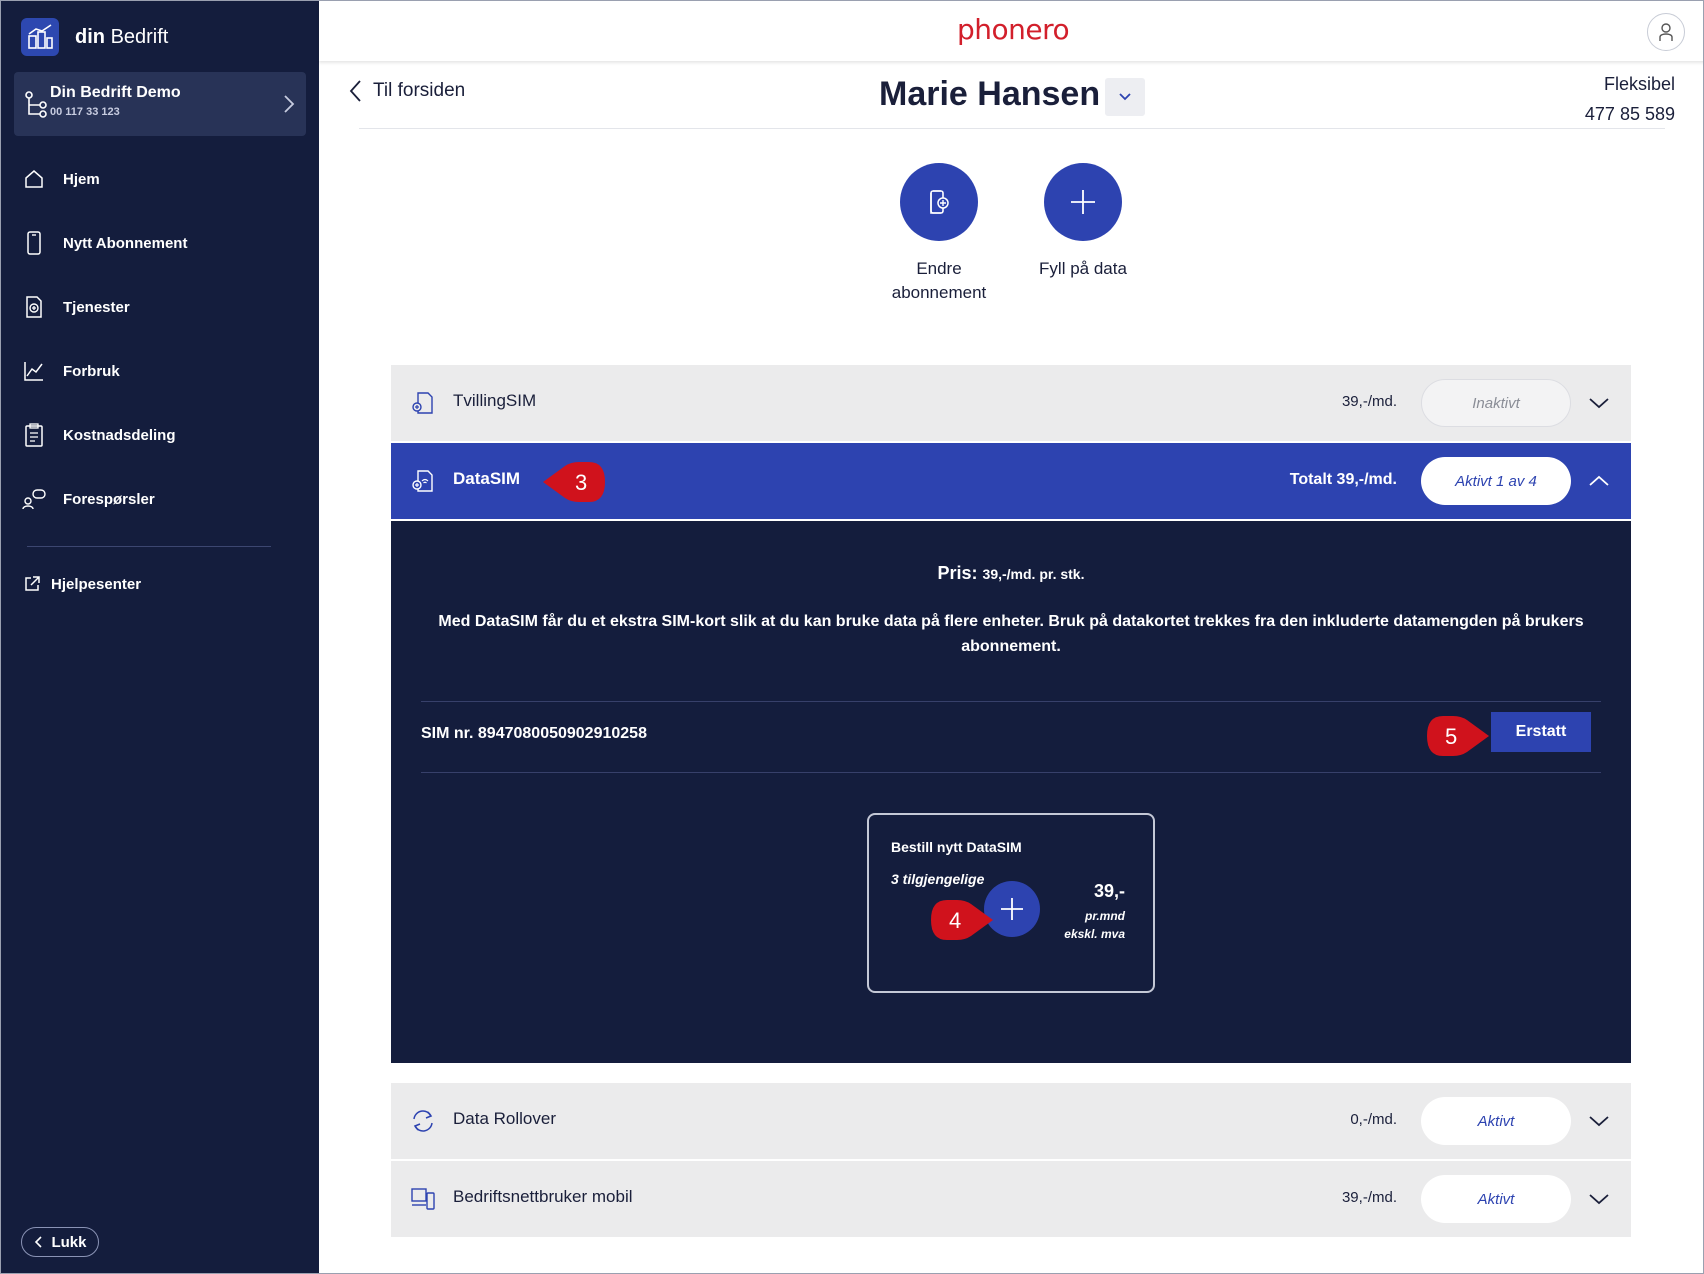  What do you see at coordinates (115, 92) in the screenshot?
I see `company-name: Din Bedrift Demo` at bounding box center [115, 92].